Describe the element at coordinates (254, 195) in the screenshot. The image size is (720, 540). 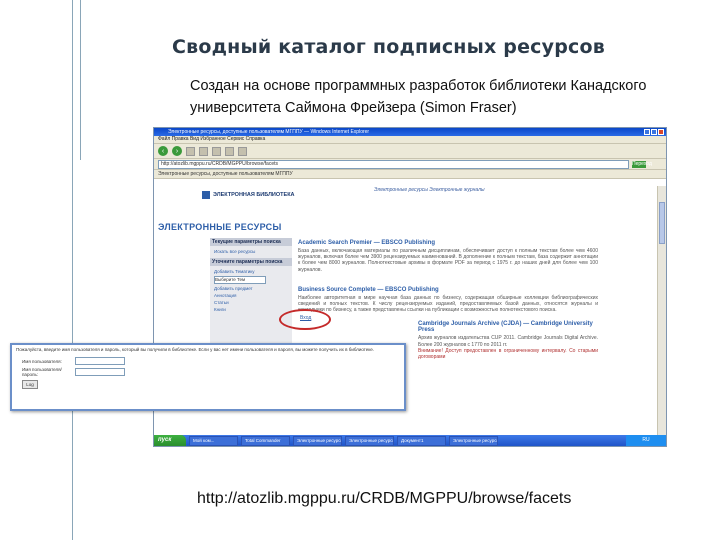
I see `banner-text: ЭЛЕКТРОННАЯ БИБЛИОТЕКА` at that location.